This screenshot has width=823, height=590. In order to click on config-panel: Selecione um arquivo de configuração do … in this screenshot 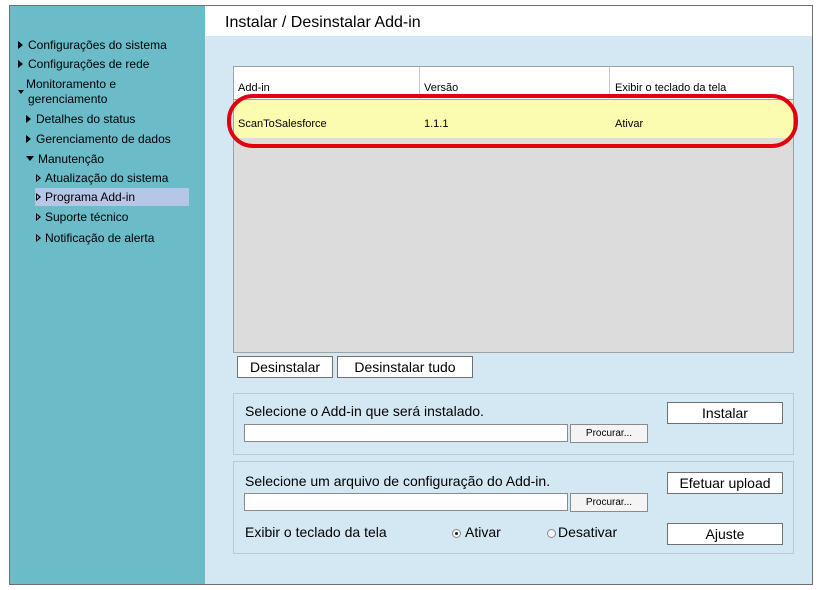, I will do `click(513, 507)`.